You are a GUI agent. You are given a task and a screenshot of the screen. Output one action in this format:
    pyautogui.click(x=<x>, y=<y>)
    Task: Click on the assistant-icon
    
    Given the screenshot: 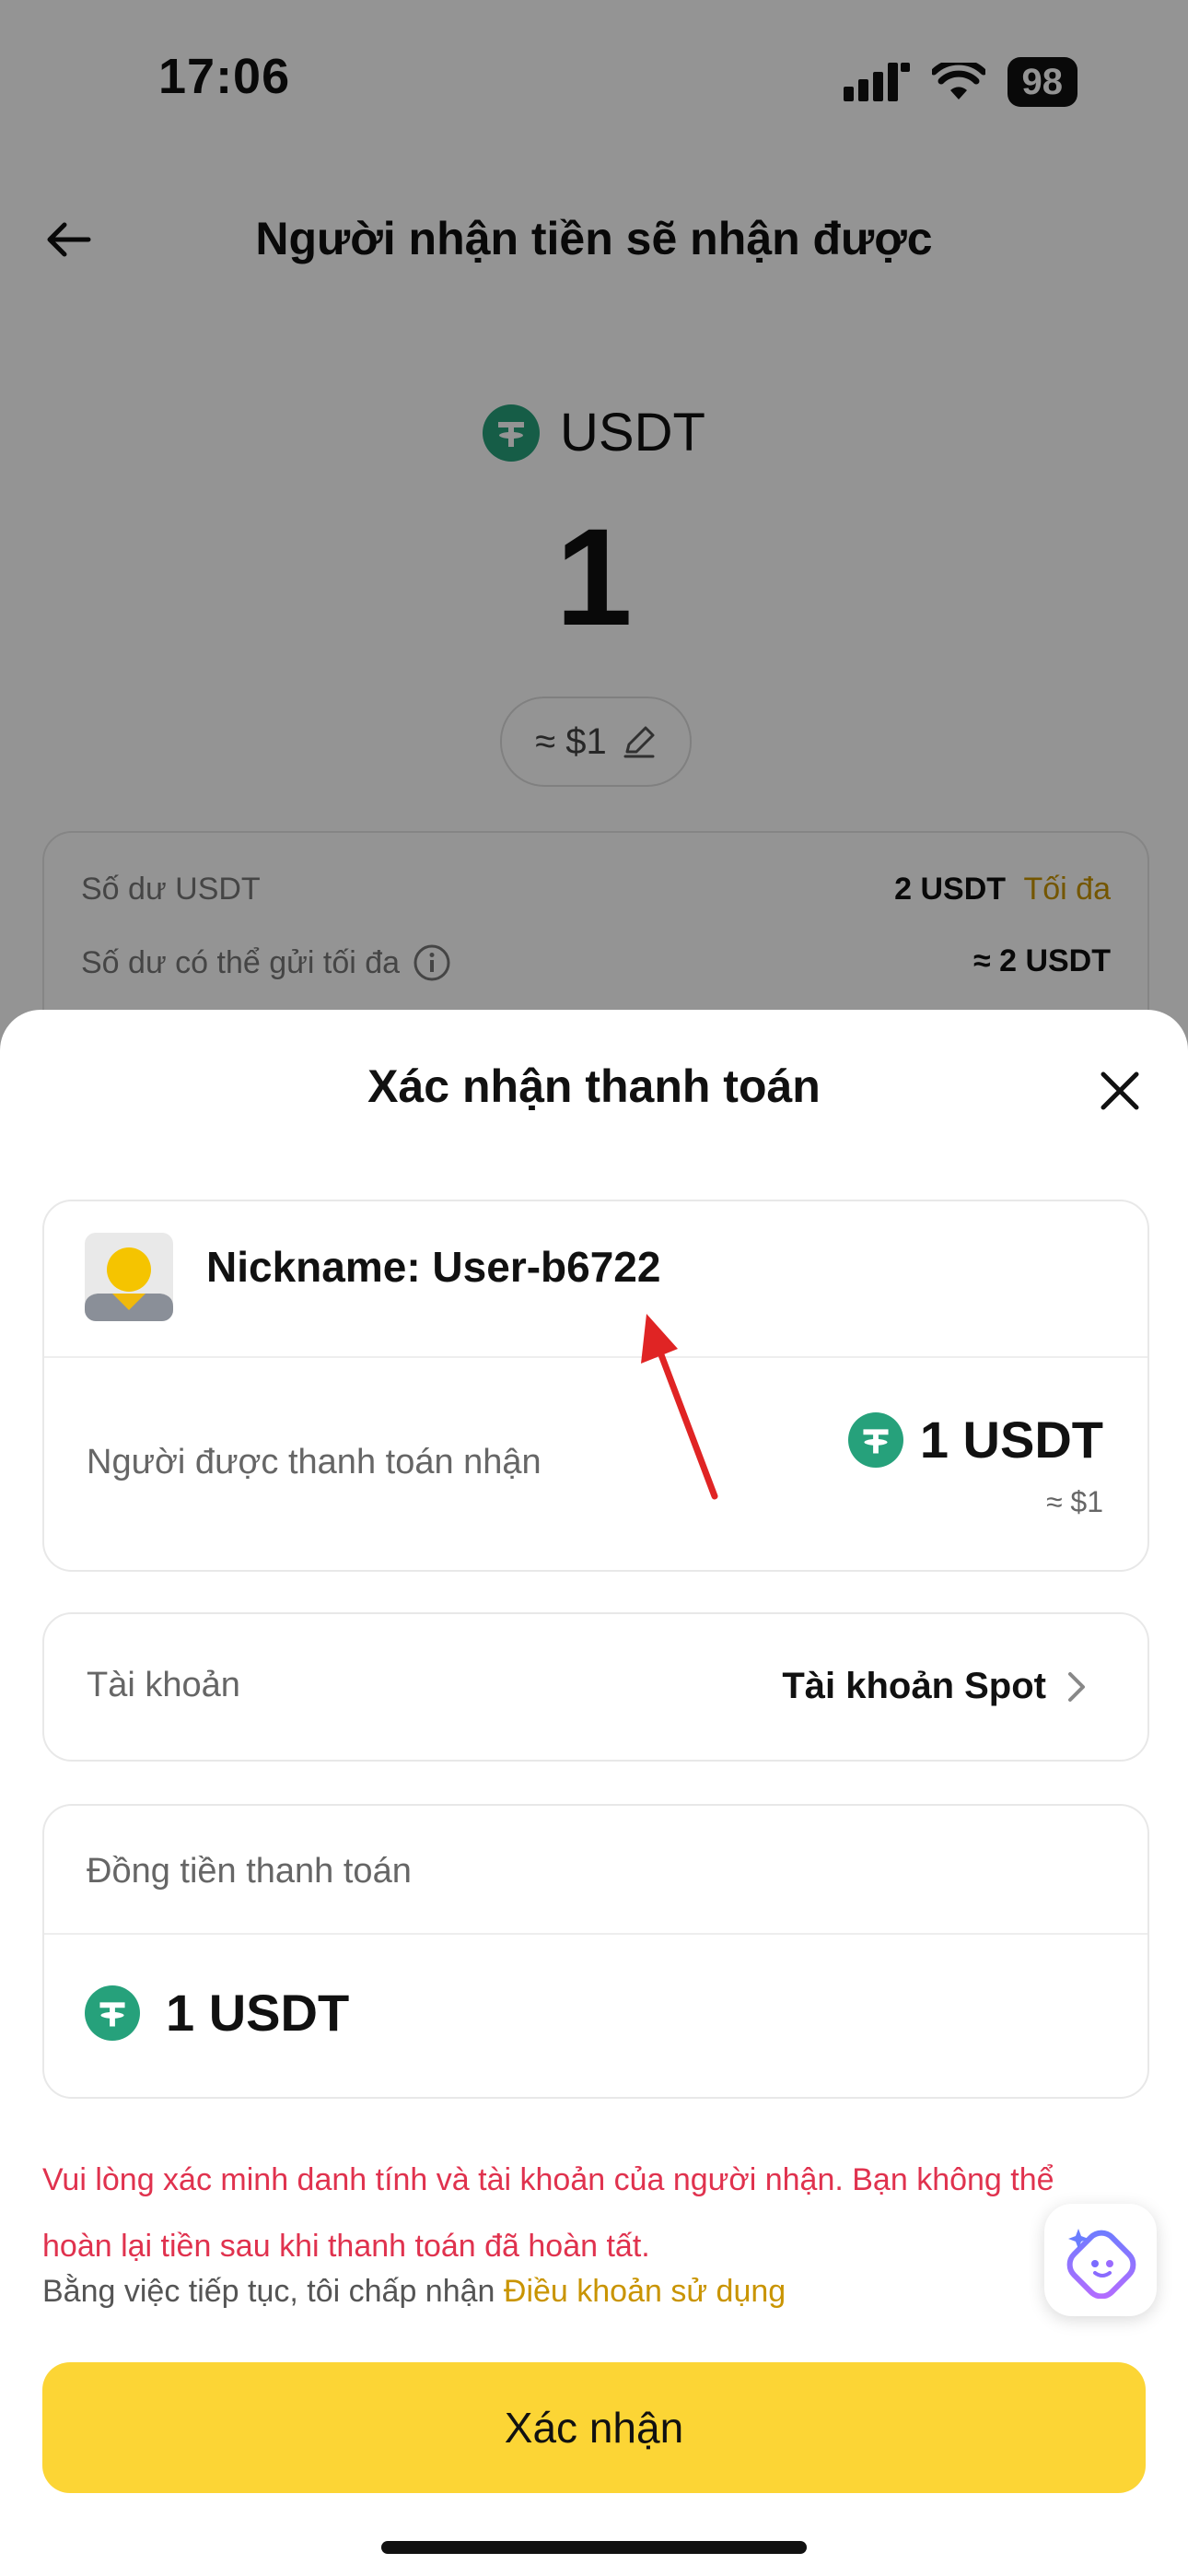 What is the action you would take?
    pyautogui.click(x=1101, y=2264)
    